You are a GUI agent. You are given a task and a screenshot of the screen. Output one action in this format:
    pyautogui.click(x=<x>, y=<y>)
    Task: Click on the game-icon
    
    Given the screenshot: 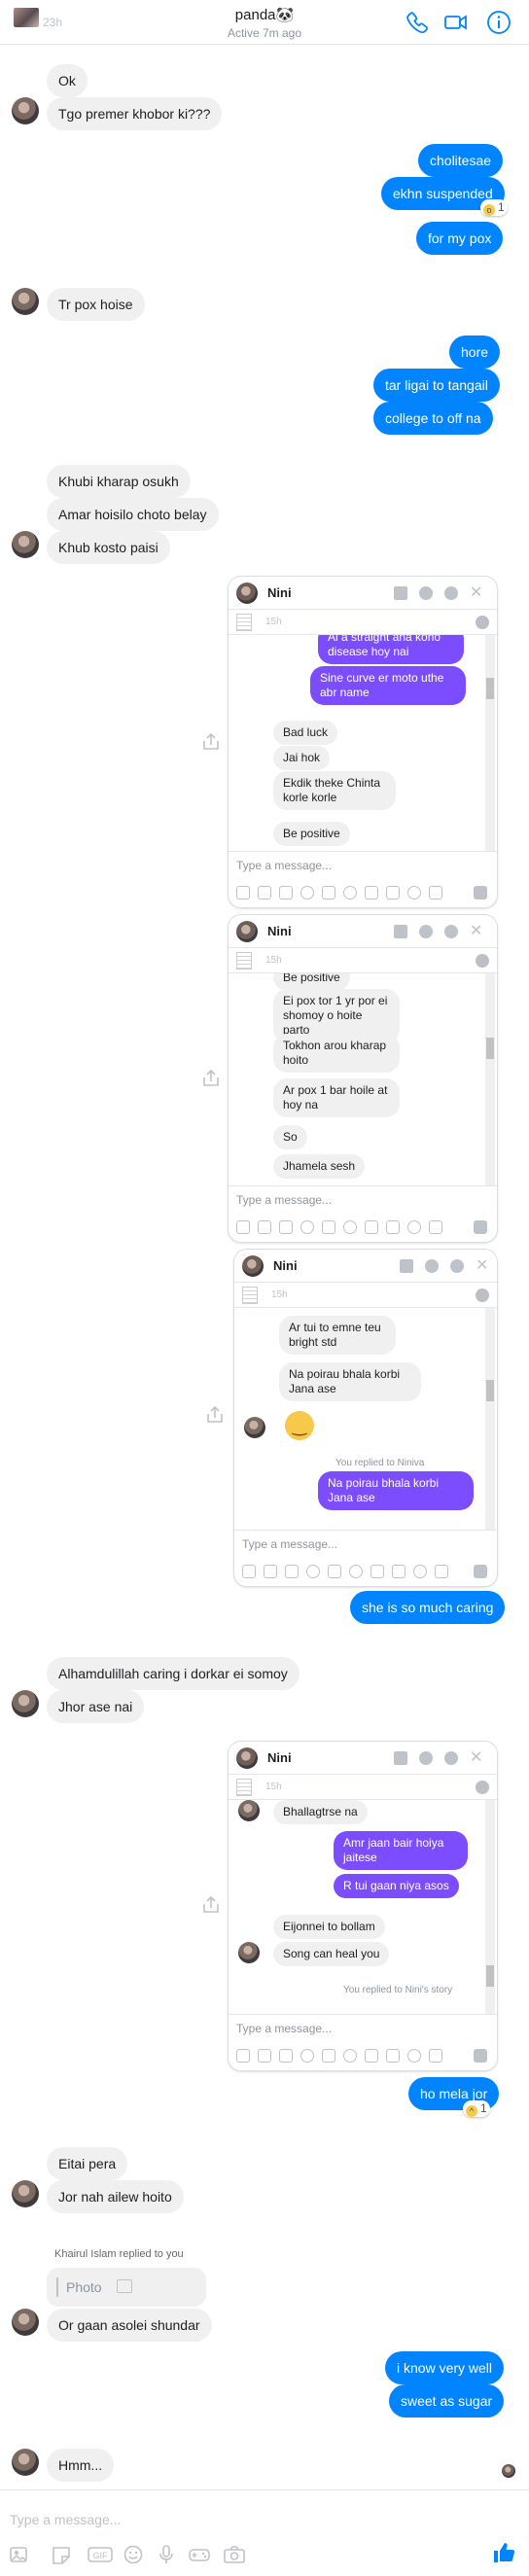 What is the action you would take?
    pyautogui.click(x=199, y=2555)
    